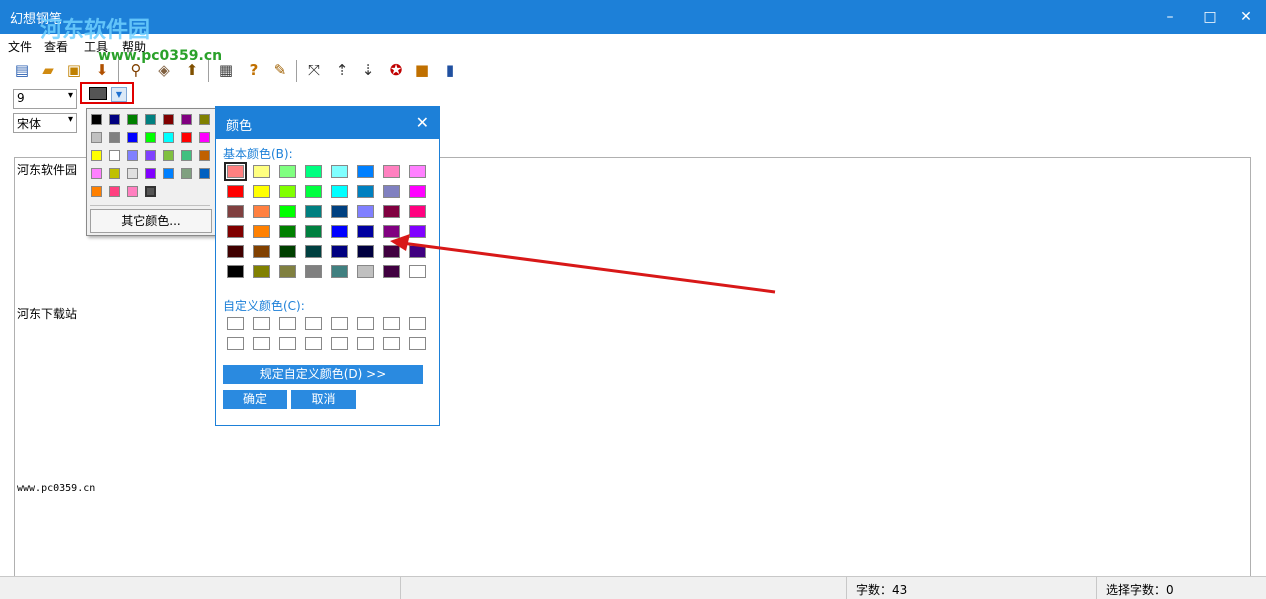 The image size is (1266, 599). Describe the element at coordinates (323, 374) in the screenshot. I see `define-custom-colors-button: 规定自定义颜色(D) >>` at that location.